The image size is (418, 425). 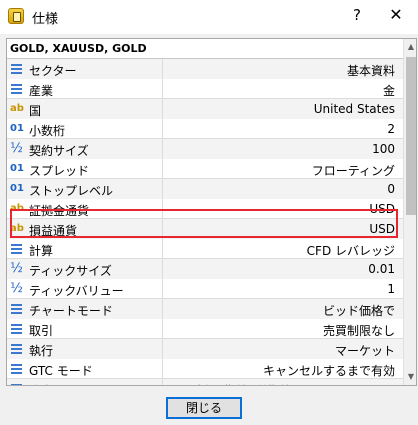 I want to click on property-name-cell: セクター, so click(x=85, y=69).